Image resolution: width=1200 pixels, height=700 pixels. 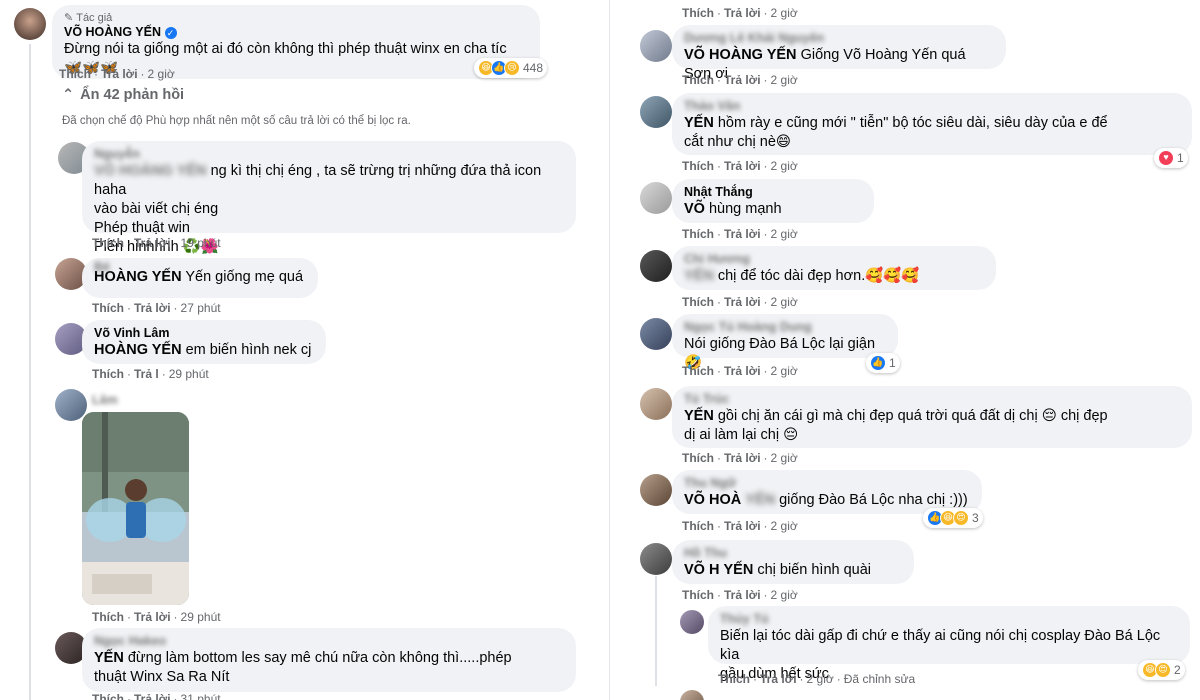 I want to click on commenter-name: Thu Ngữ, so click(x=827, y=483).